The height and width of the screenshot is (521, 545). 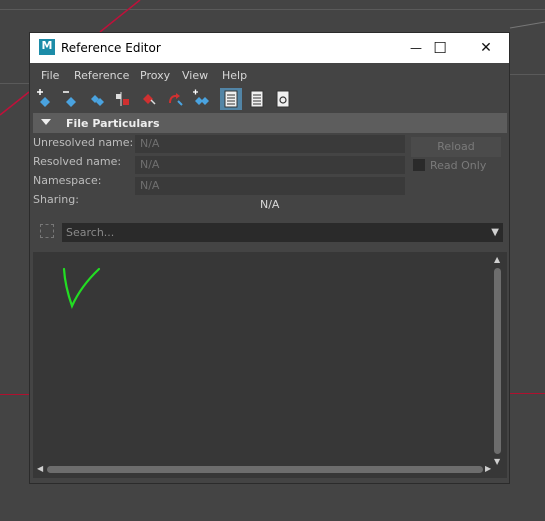 I want to click on window-title: Reference Editor, so click(x=111, y=48).